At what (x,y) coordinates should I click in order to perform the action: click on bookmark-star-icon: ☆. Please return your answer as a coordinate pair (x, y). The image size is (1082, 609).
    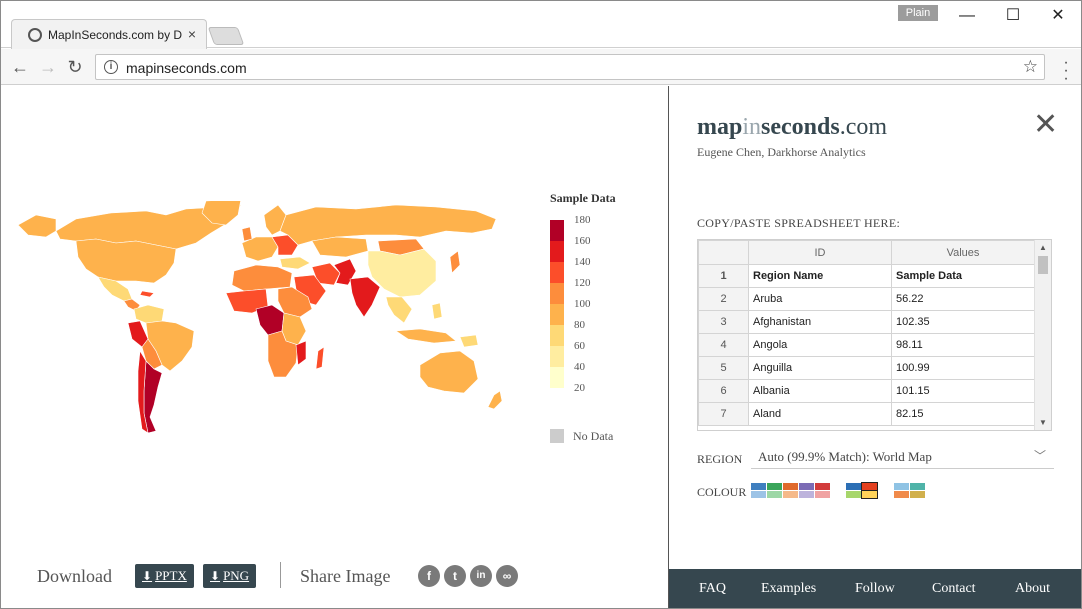
    Looking at the image, I should click on (1030, 67).